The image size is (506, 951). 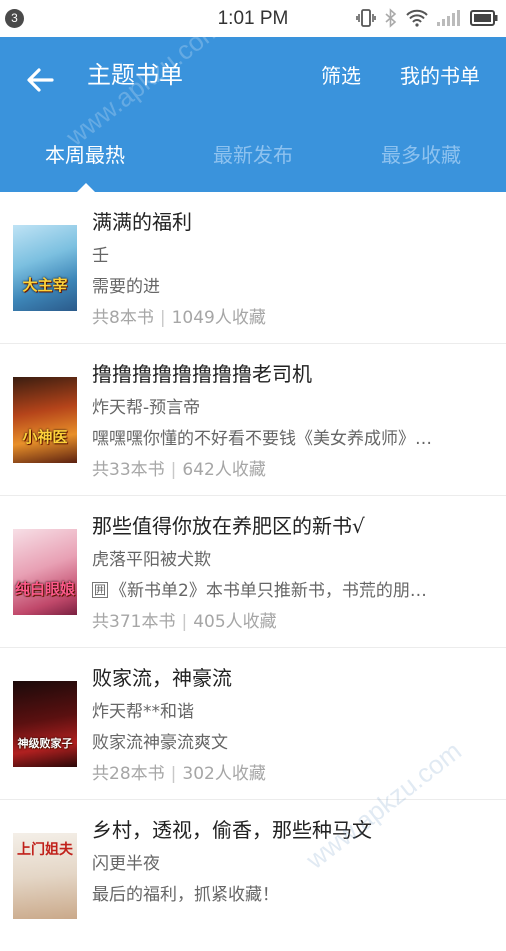 What do you see at coordinates (179, 470) in the screenshot?
I see `booklist-stats: 共33本书 | 642人收藏` at bounding box center [179, 470].